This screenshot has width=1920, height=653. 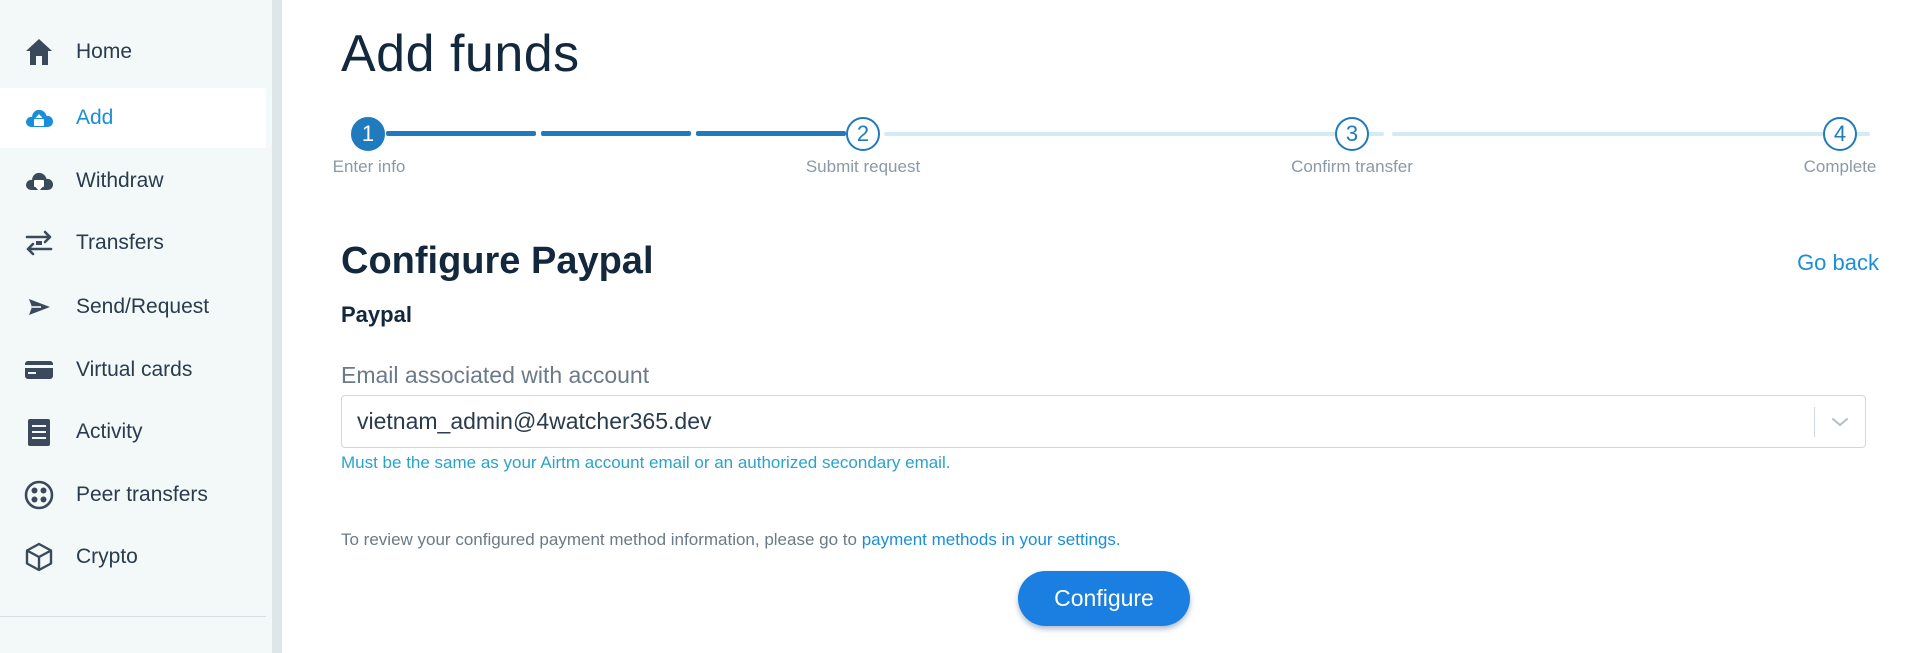 I want to click on sidebar-item-home: Home, so click(x=133, y=52).